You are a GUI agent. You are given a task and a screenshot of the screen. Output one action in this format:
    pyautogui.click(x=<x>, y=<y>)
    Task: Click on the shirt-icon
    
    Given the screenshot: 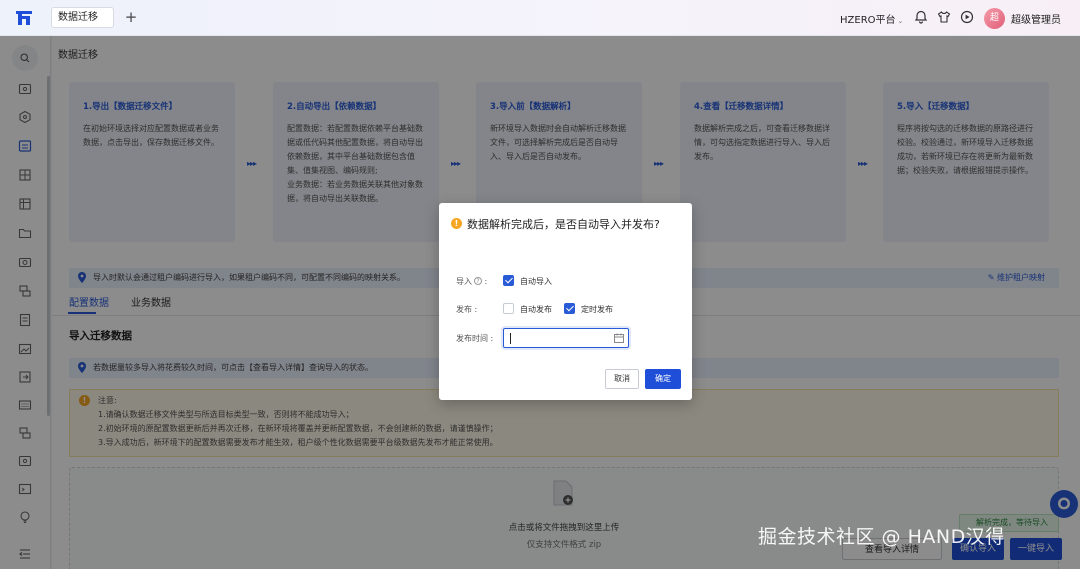 What is the action you would take?
    pyautogui.click(x=944, y=17)
    